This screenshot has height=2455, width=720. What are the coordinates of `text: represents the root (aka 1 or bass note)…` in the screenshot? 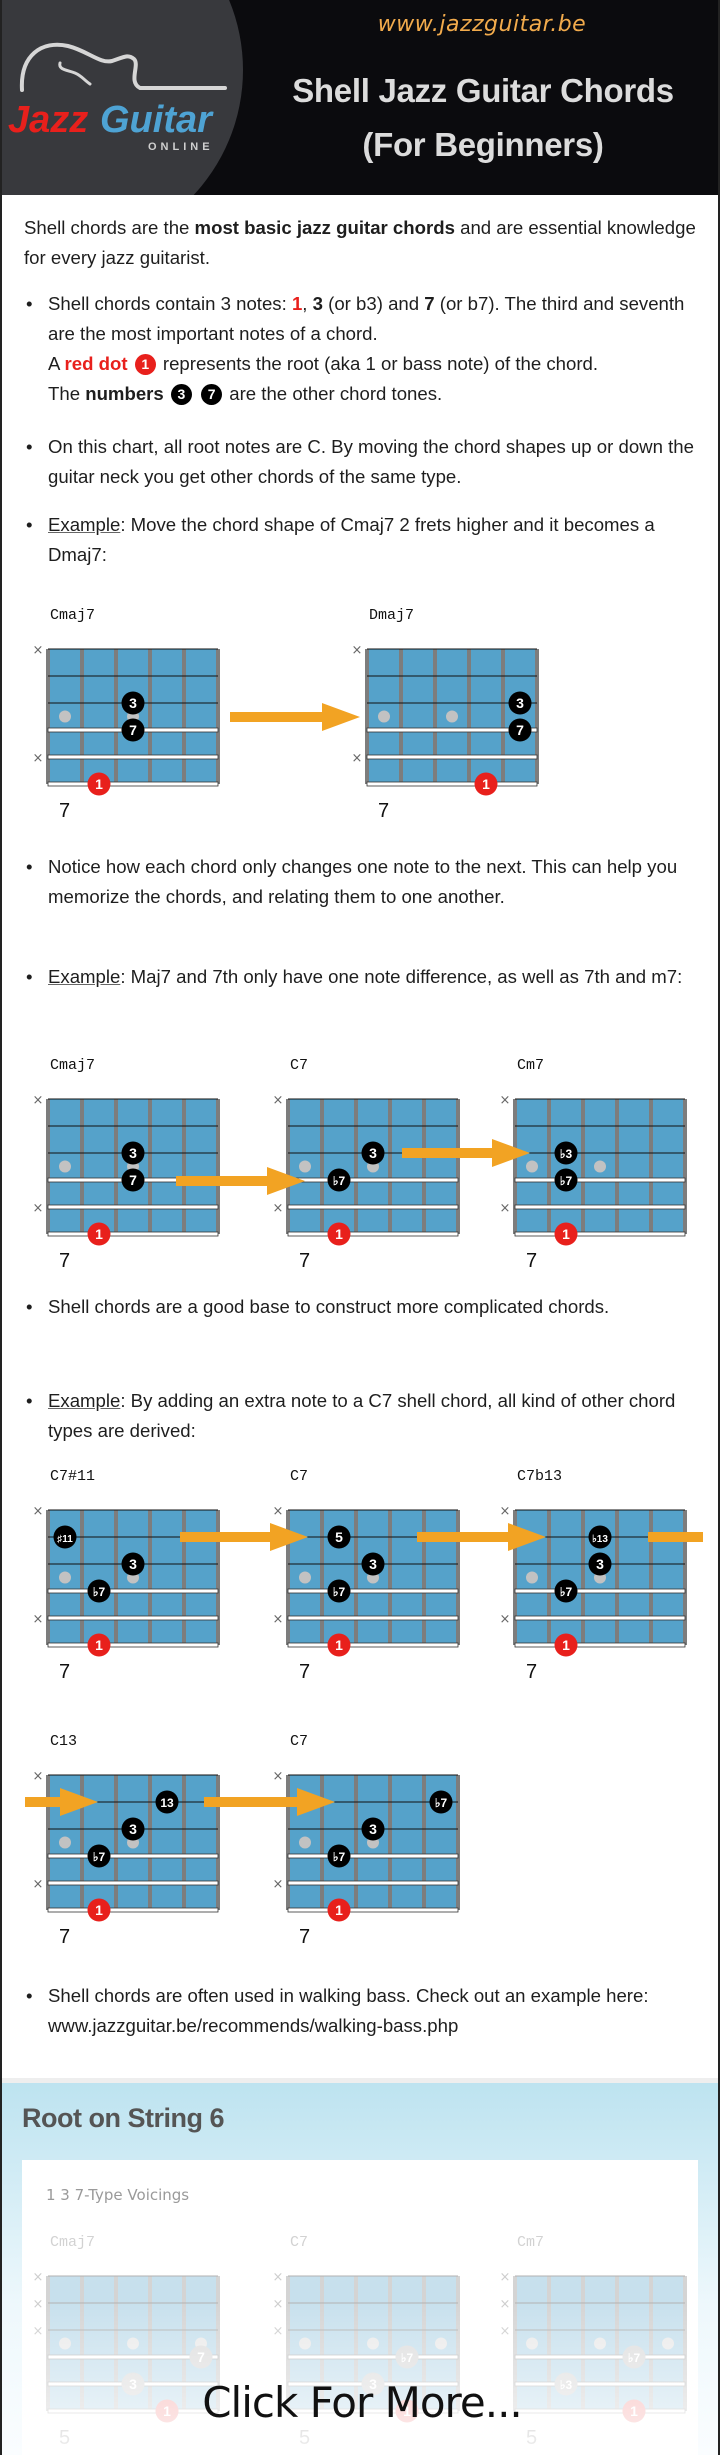 It's located at (378, 363).